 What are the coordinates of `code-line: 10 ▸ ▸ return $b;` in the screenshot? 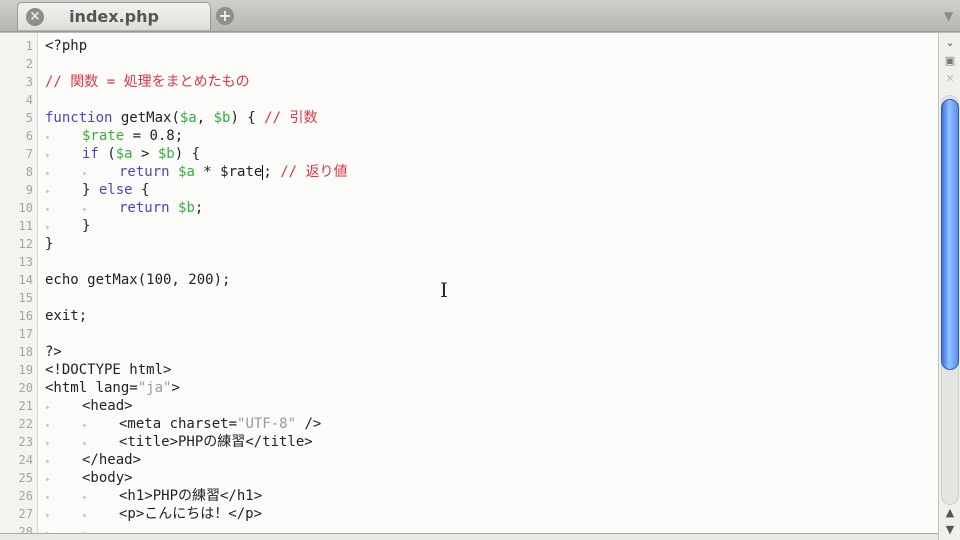 It's located at (469, 208).